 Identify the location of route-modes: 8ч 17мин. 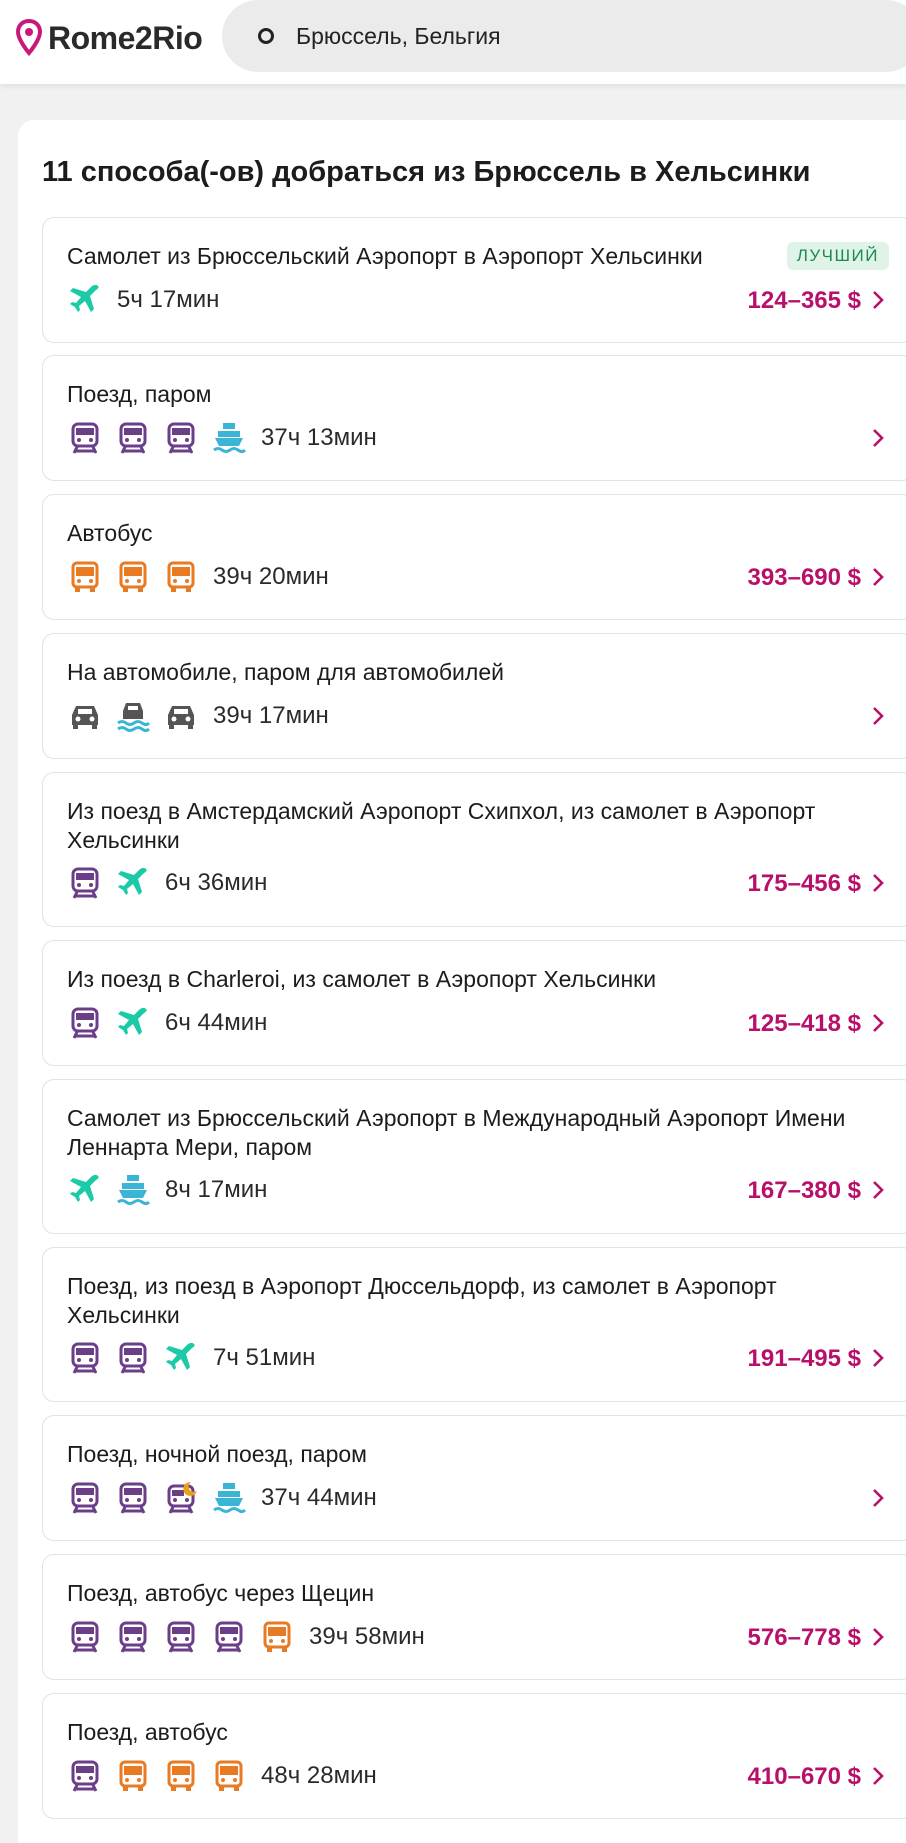
(167, 1190).